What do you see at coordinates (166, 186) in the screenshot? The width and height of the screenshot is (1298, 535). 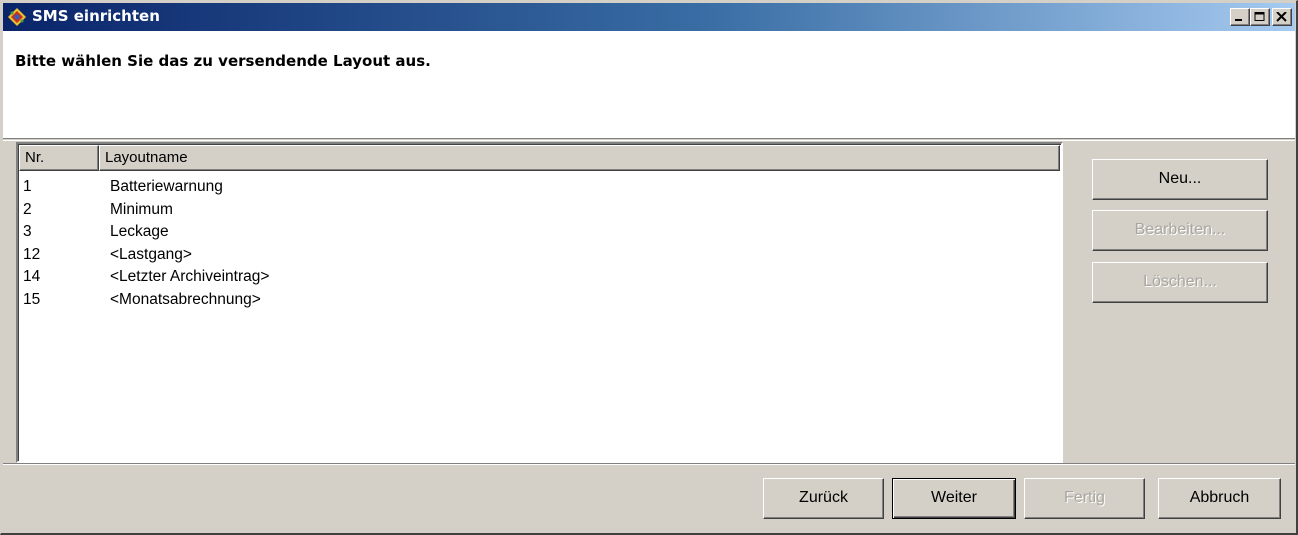 I see `item-name: Batteriewarnung` at bounding box center [166, 186].